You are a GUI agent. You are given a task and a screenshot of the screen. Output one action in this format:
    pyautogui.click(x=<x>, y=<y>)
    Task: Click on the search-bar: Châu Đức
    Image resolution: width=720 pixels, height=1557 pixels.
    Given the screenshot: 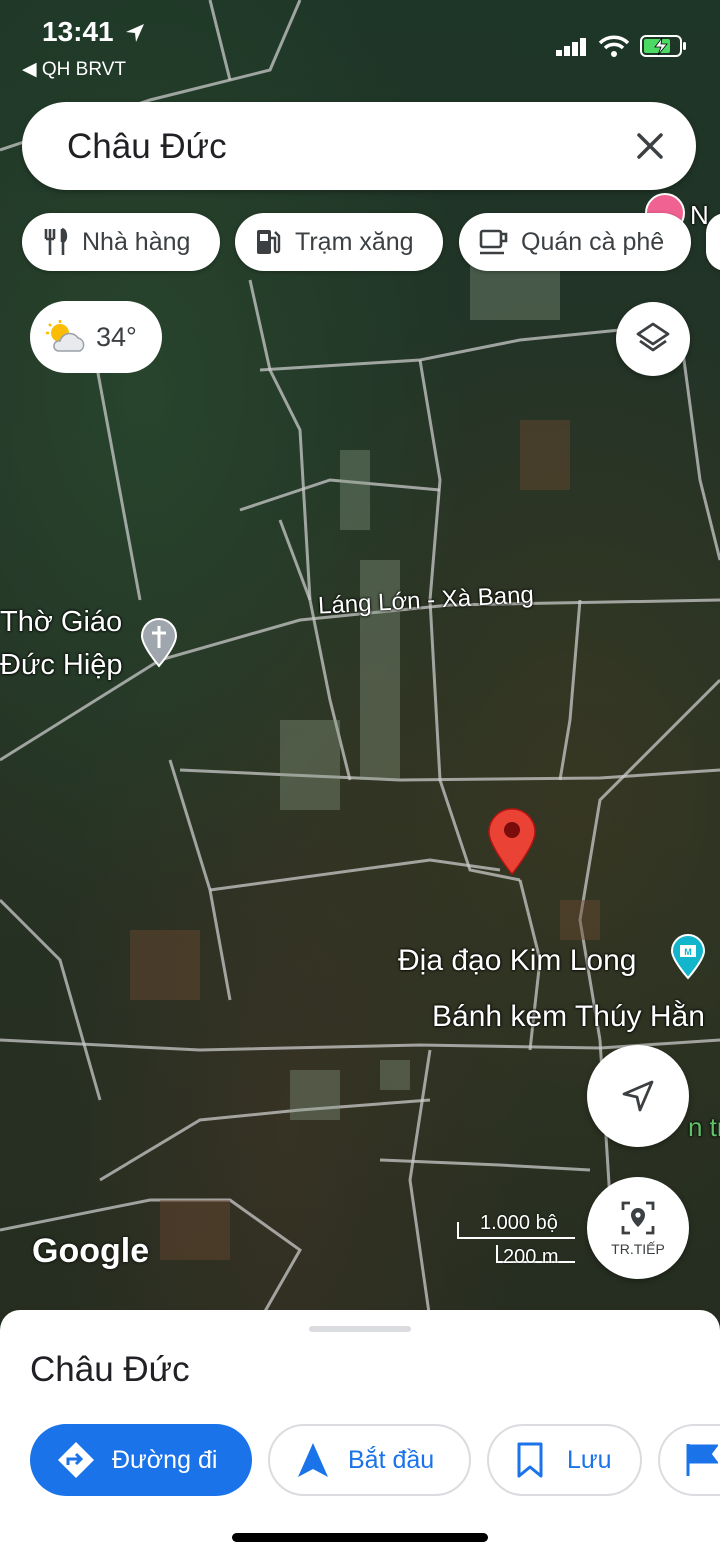 What is the action you would take?
    pyautogui.click(x=359, y=146)
    